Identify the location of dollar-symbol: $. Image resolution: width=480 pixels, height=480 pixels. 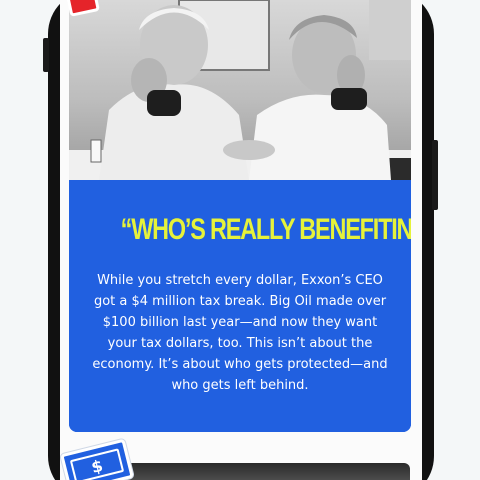
(97, 466).